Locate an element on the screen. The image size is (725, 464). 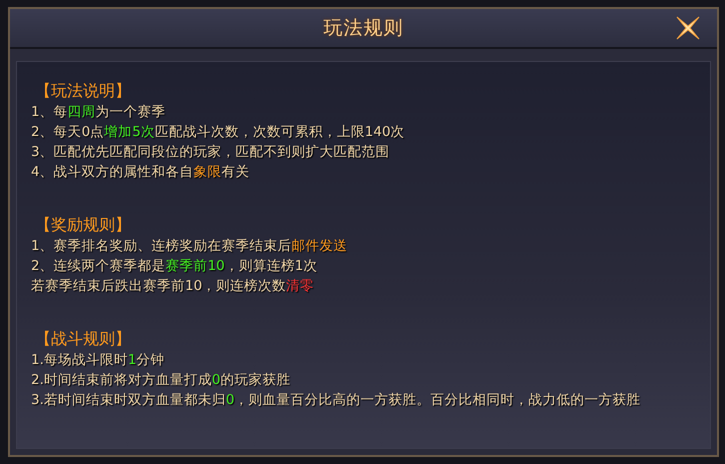
rule-text: 4、战斗双方的属性和各自 象限有关 is located at coordinates (141, 172).